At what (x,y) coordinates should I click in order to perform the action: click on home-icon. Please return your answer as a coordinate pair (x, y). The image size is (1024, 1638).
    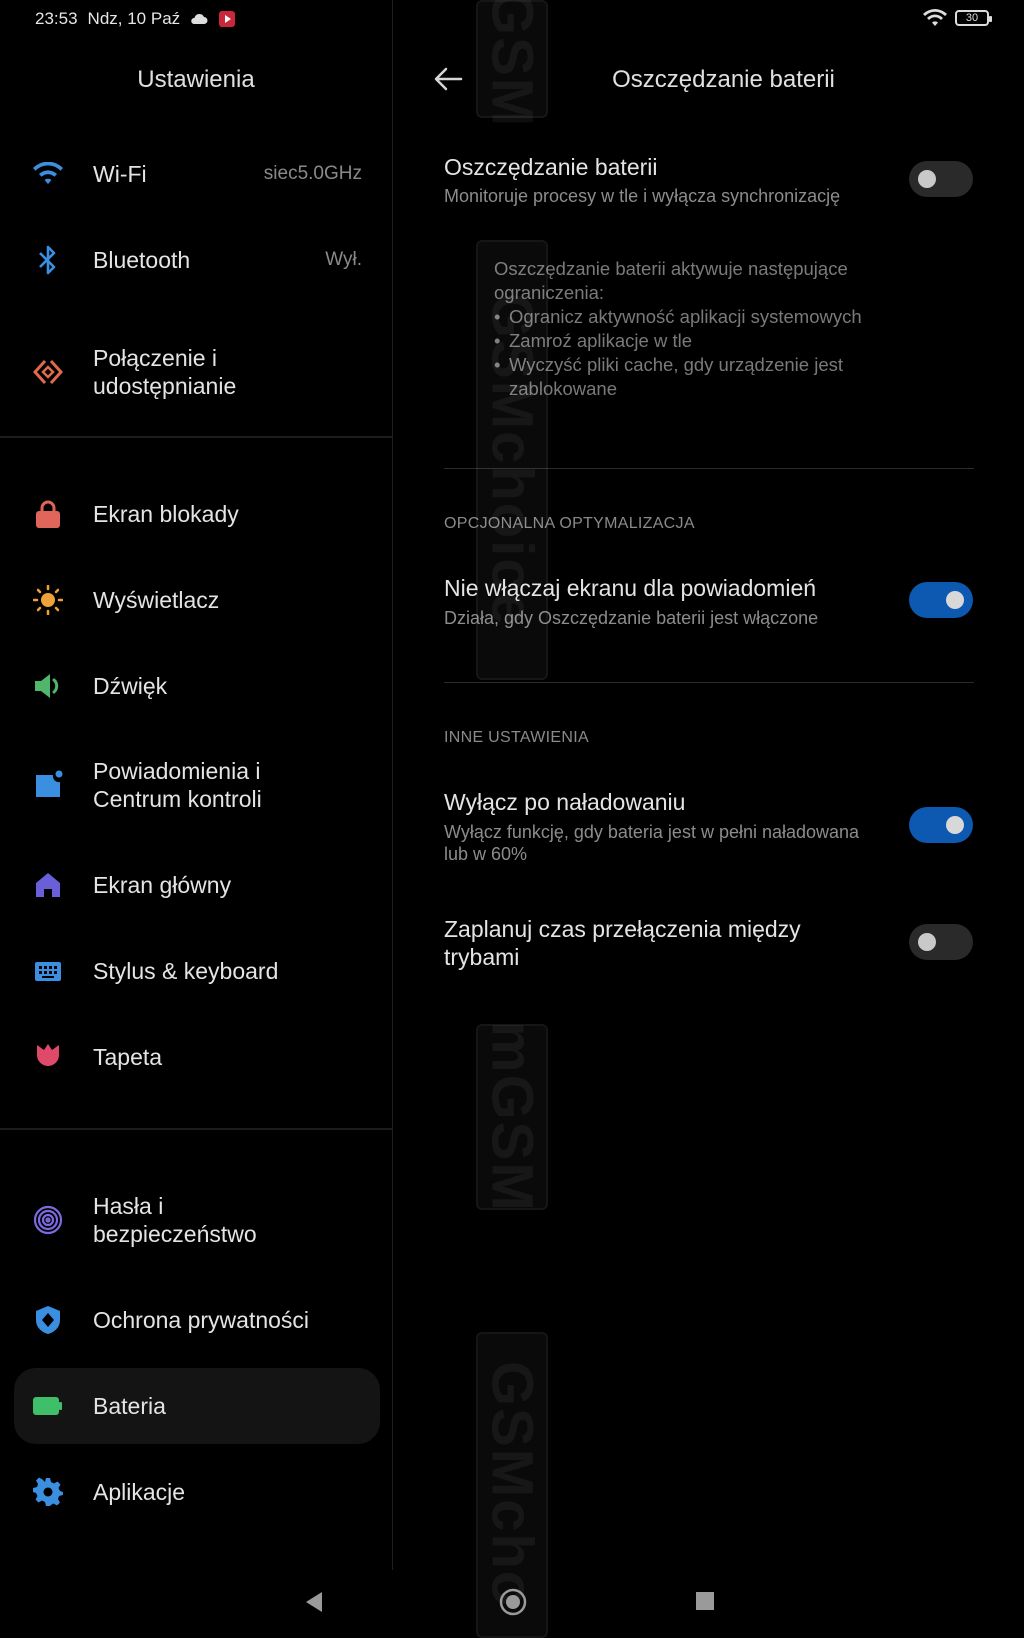
    Looking at the image, I should click on (48, 885).